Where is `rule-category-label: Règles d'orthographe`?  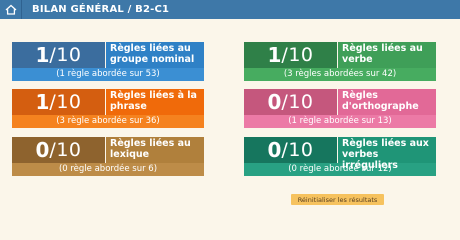 rule-category-label: Règles d'orthographe is located at coordinates (387, 102).